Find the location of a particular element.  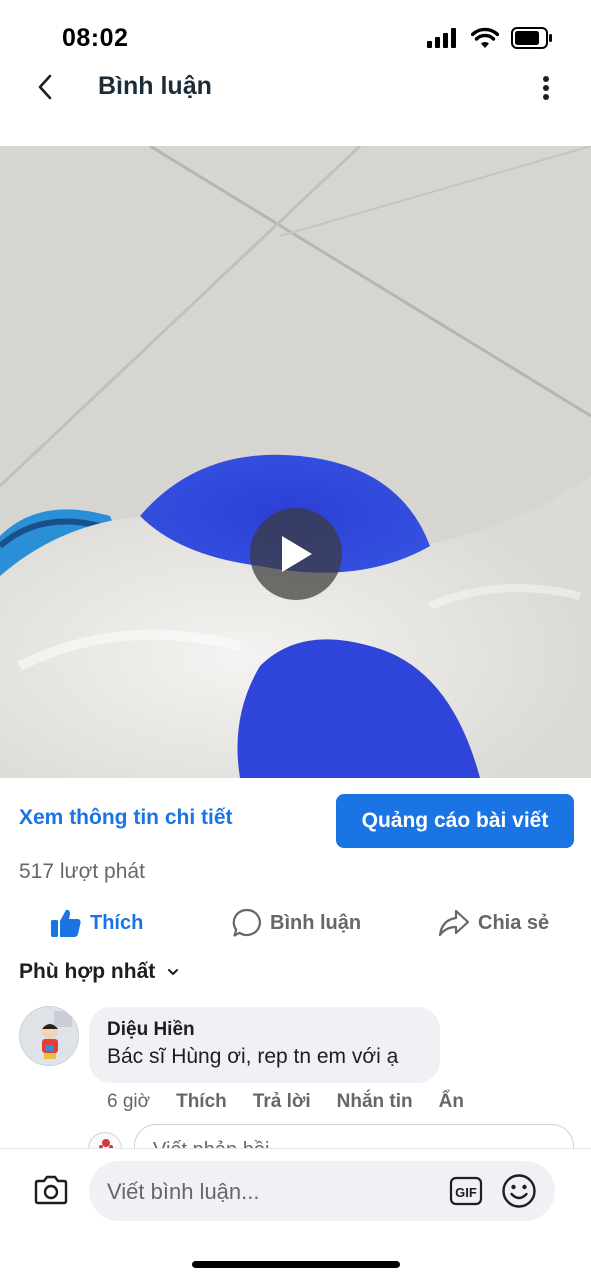

comment-label: Bình luận is located at coordinates (316, 922).